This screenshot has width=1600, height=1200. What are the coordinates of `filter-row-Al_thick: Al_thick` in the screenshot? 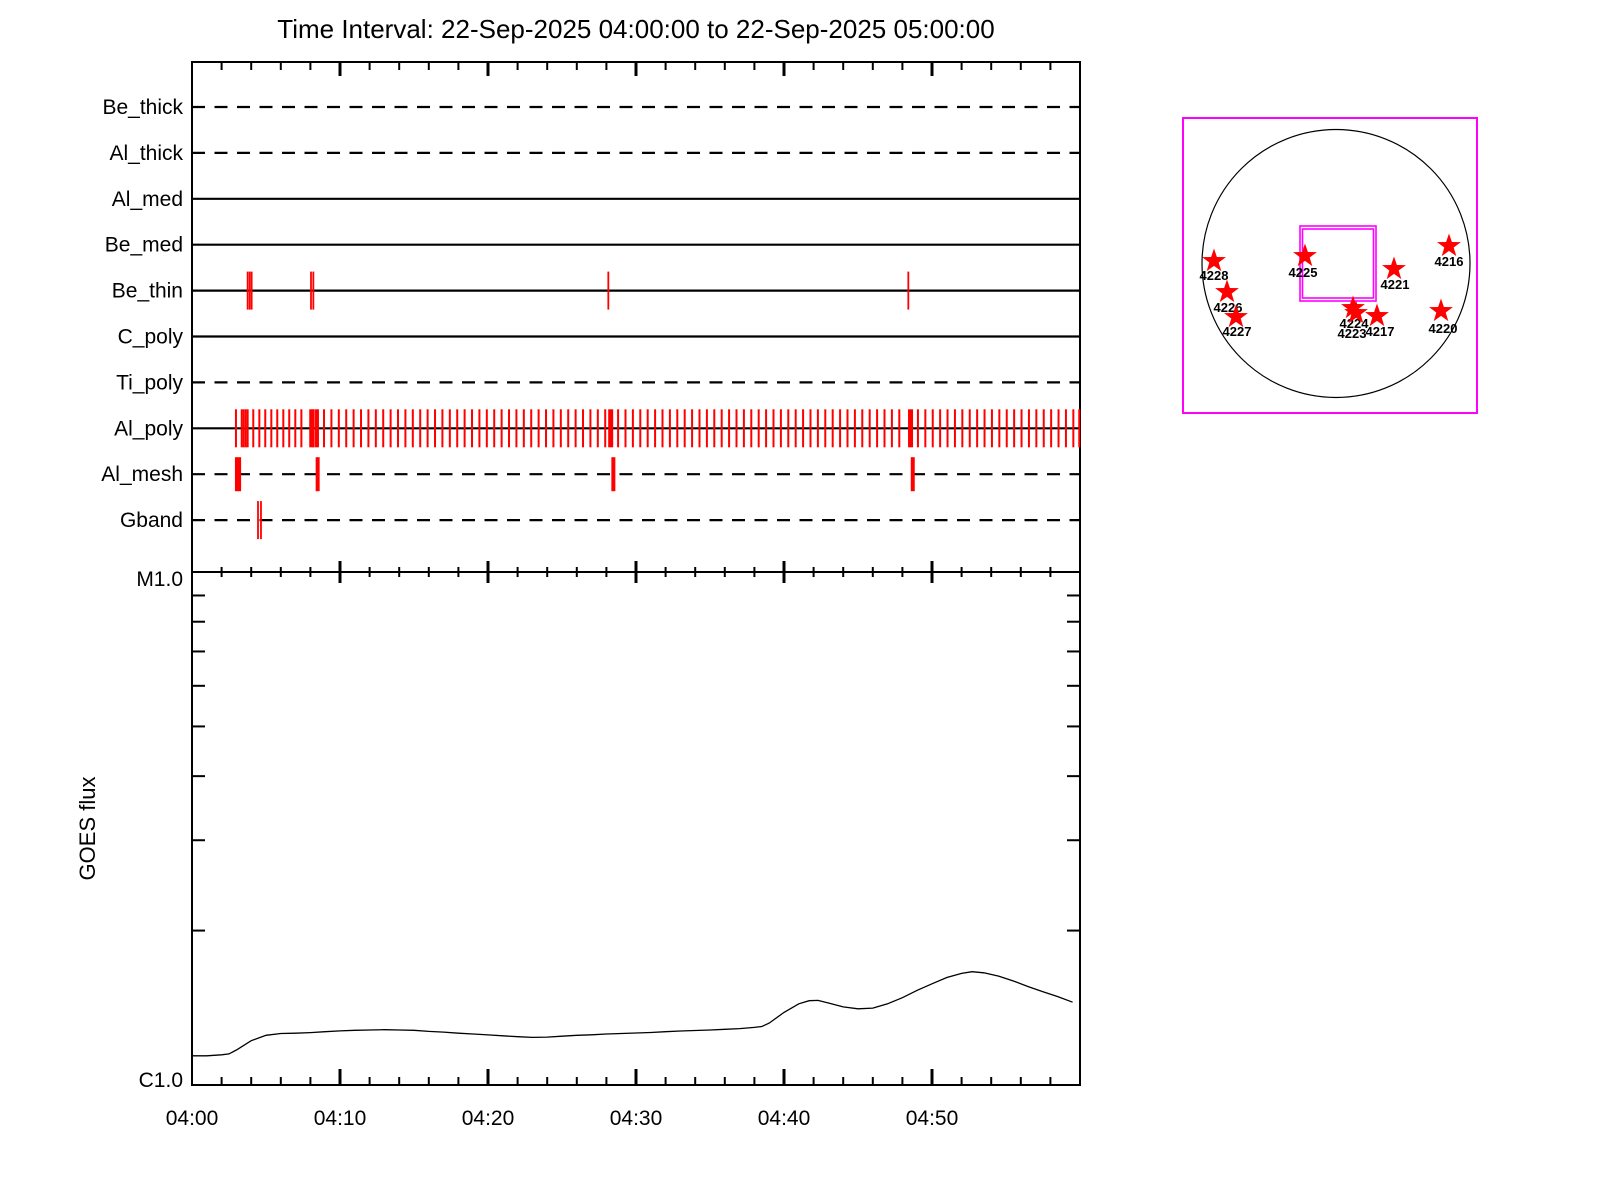 It's located at (594, 153).